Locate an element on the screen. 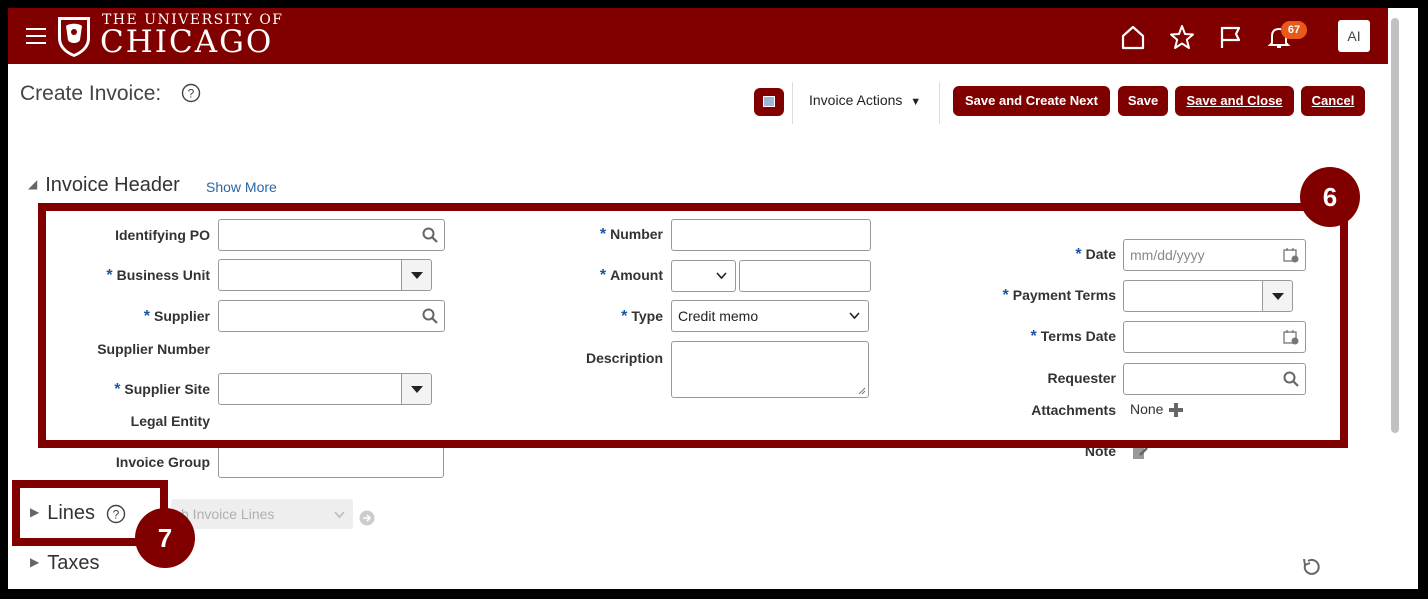  invoice-group-label: Invoice Group is located at coordinates (162, 462).